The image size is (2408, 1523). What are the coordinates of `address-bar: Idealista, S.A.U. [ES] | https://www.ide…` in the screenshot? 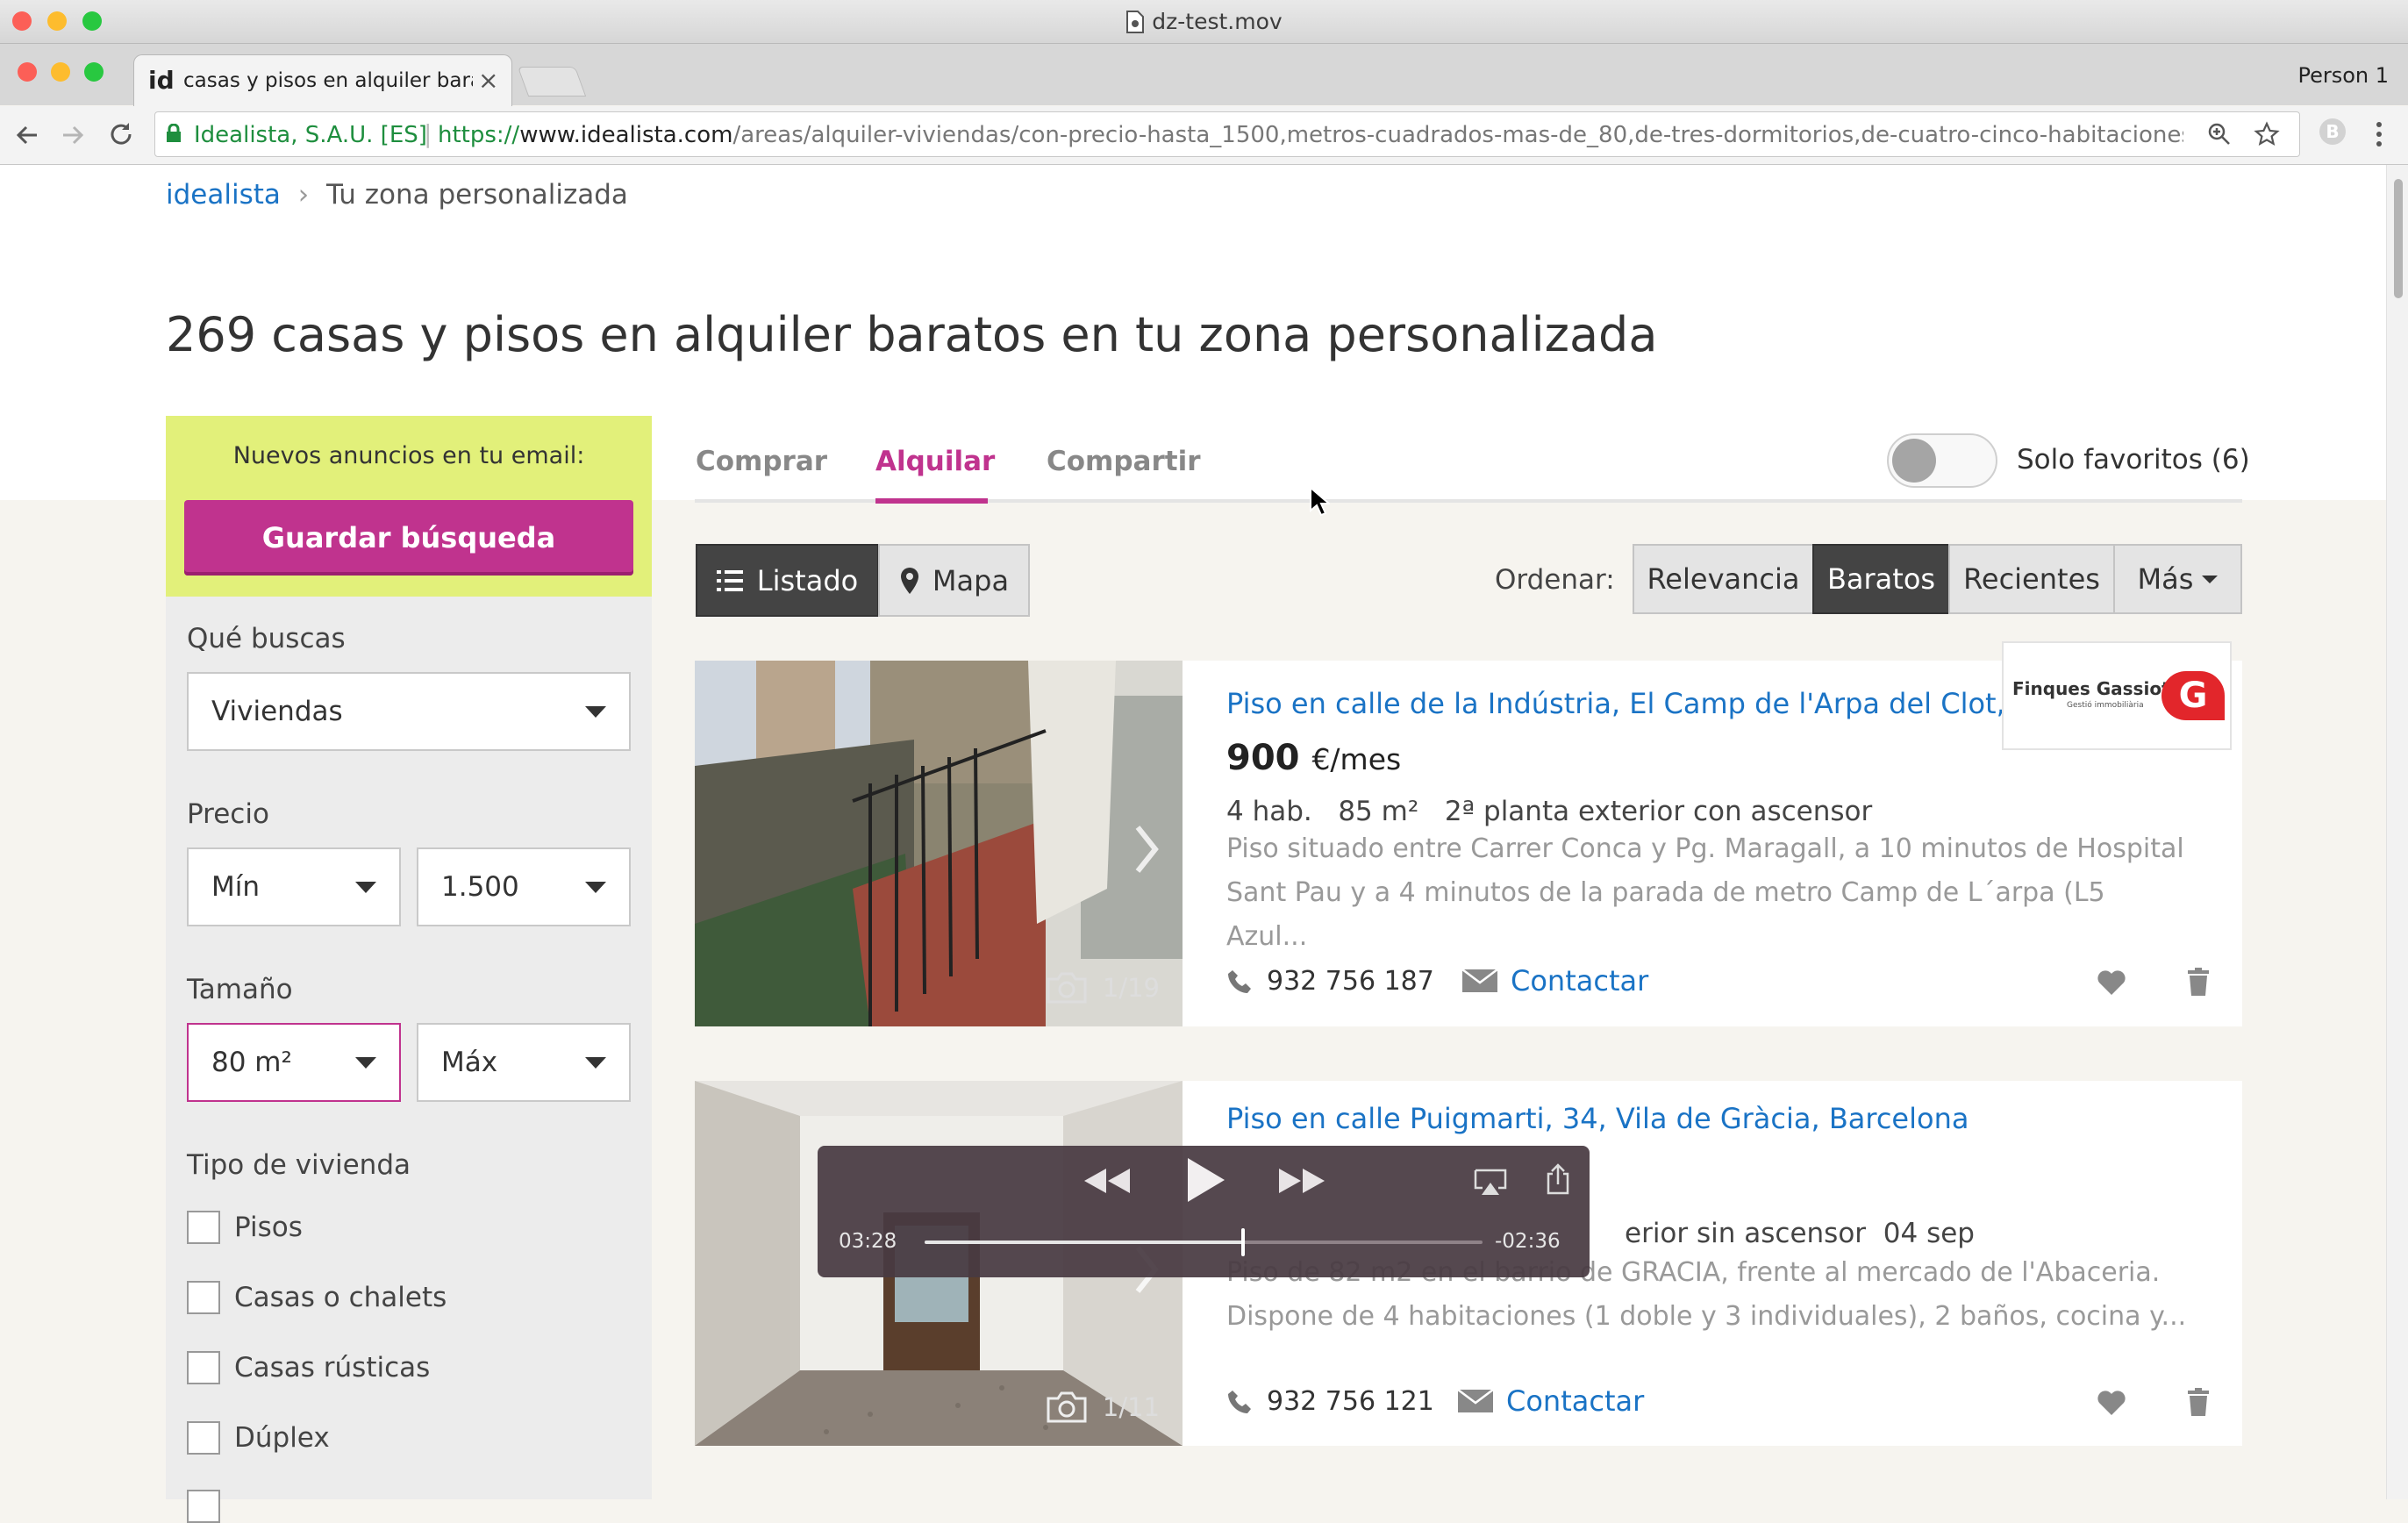 It's located at (1227, 134).